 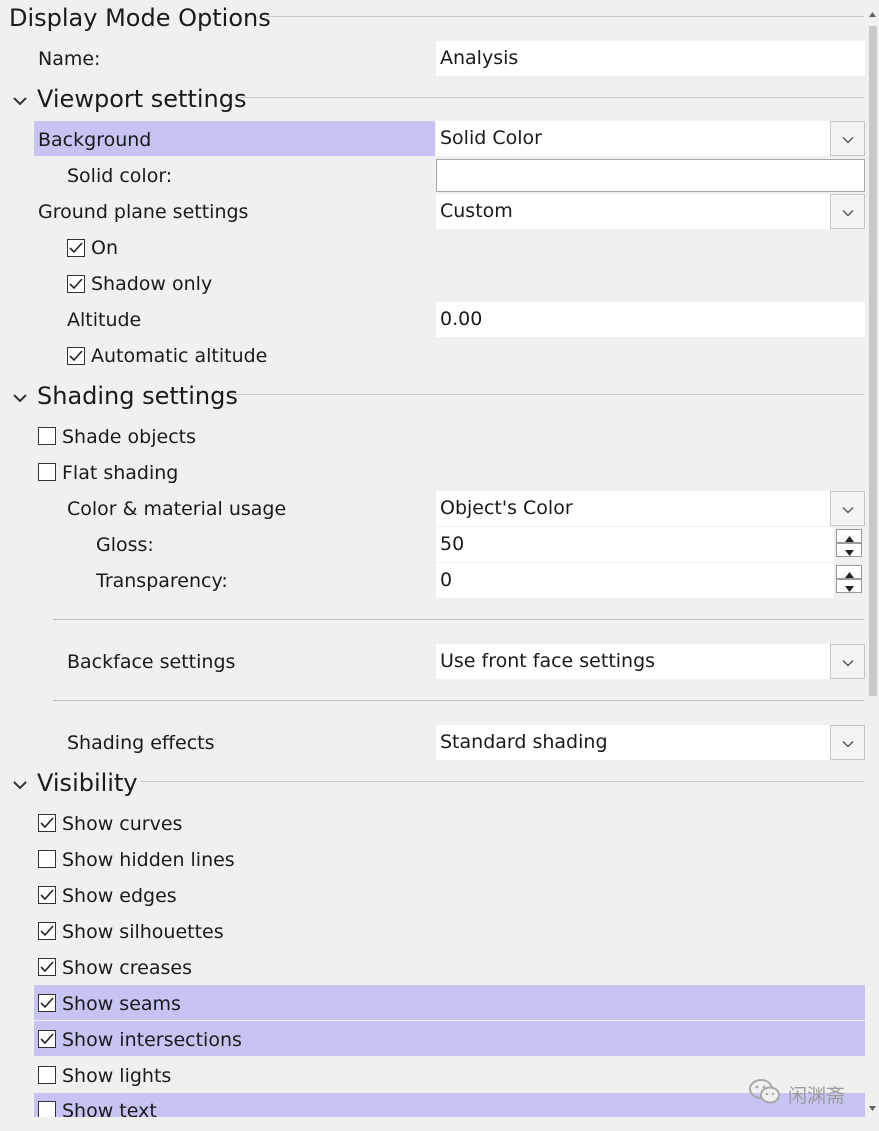 I want to click on vertical-scrollbar, so click(x=872, y=565).